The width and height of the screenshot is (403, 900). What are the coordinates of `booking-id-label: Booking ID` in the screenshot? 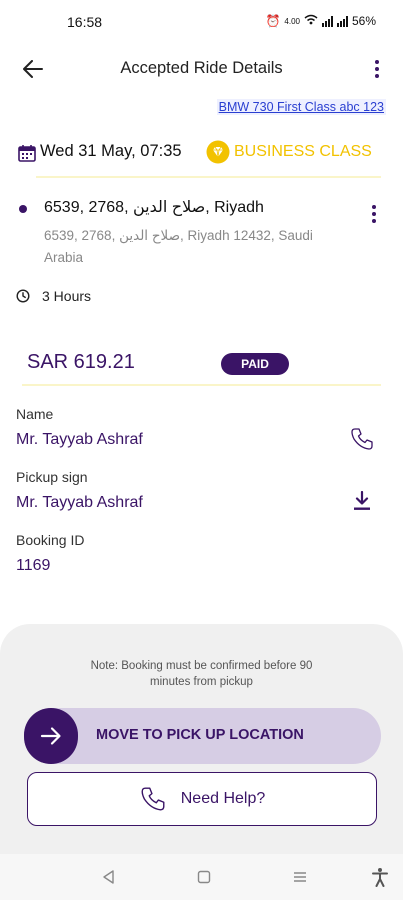 It's located at (50, 540).